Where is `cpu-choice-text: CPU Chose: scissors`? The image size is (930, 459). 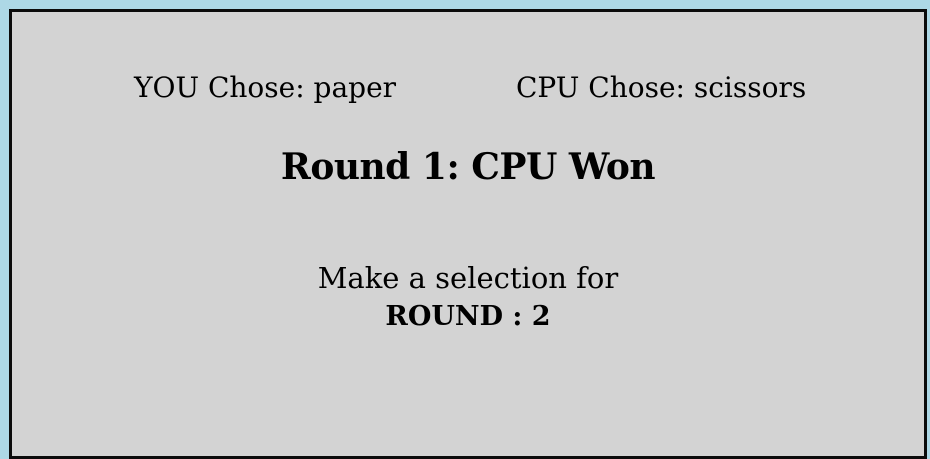 cpu-choice-text: CPU Chose: scissors is located at coordinates (661, 87).